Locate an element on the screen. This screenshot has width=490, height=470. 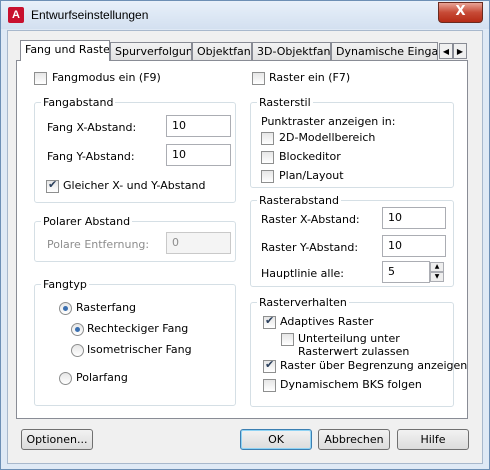
major-line-input: 5 is located at coordinates (406, 272).